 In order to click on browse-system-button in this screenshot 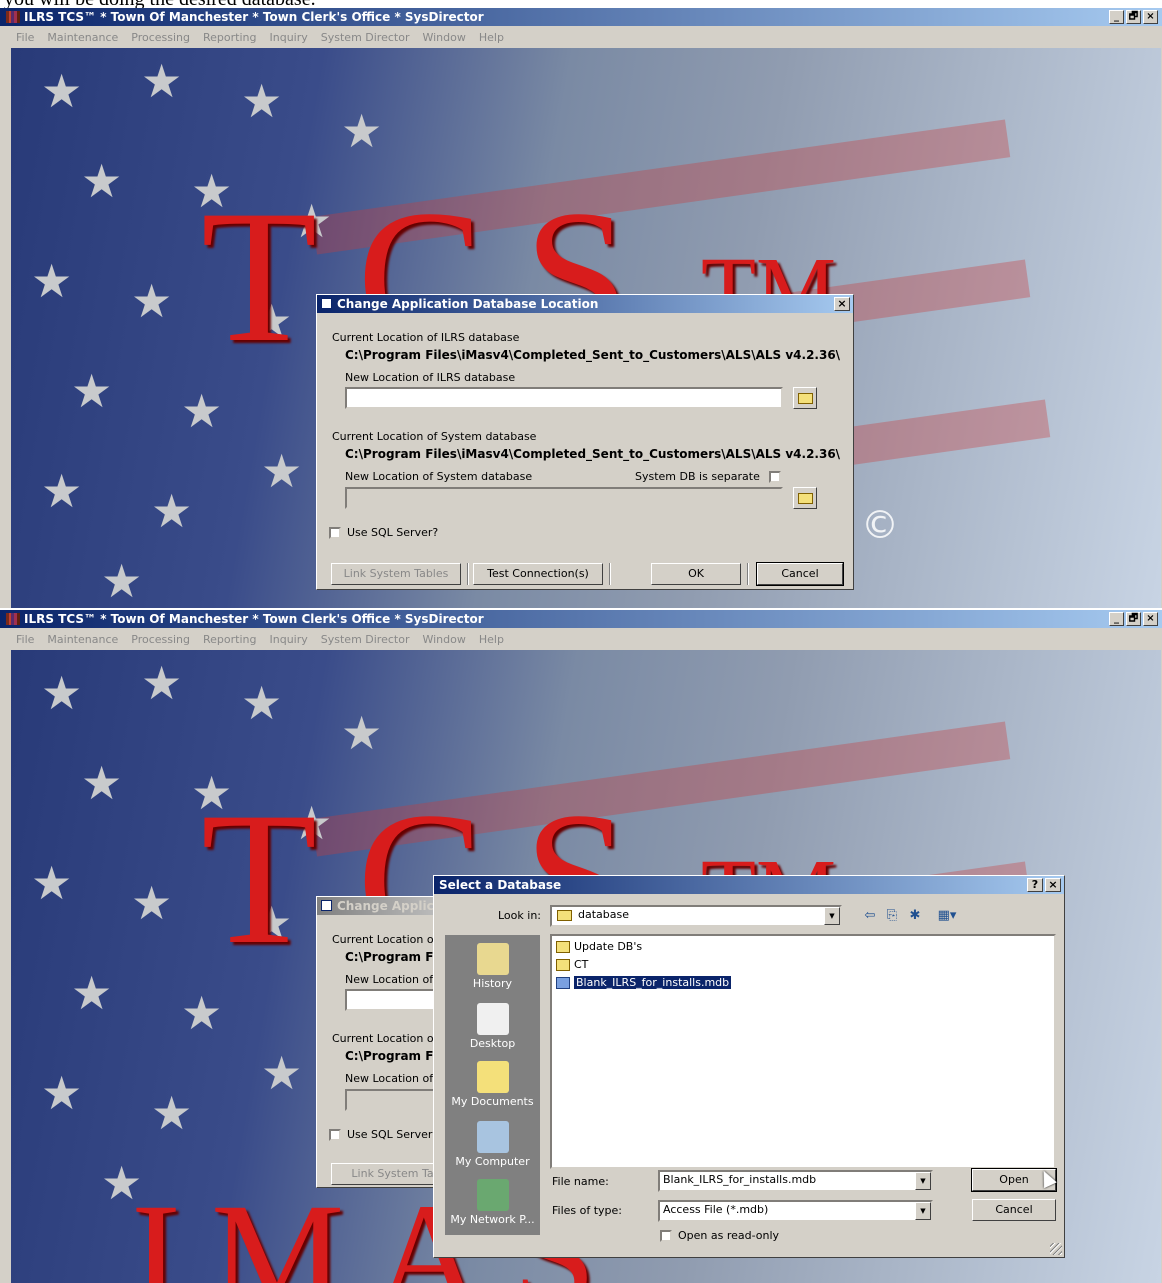, I will do `click(805, 498)`.